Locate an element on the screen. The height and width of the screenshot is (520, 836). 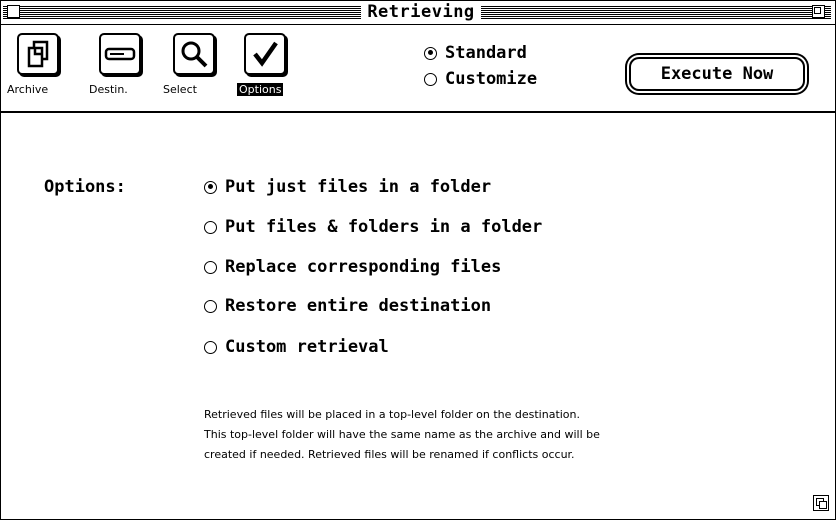
option-label: Put files & folders in a folder is located at coordinates (384, 227).